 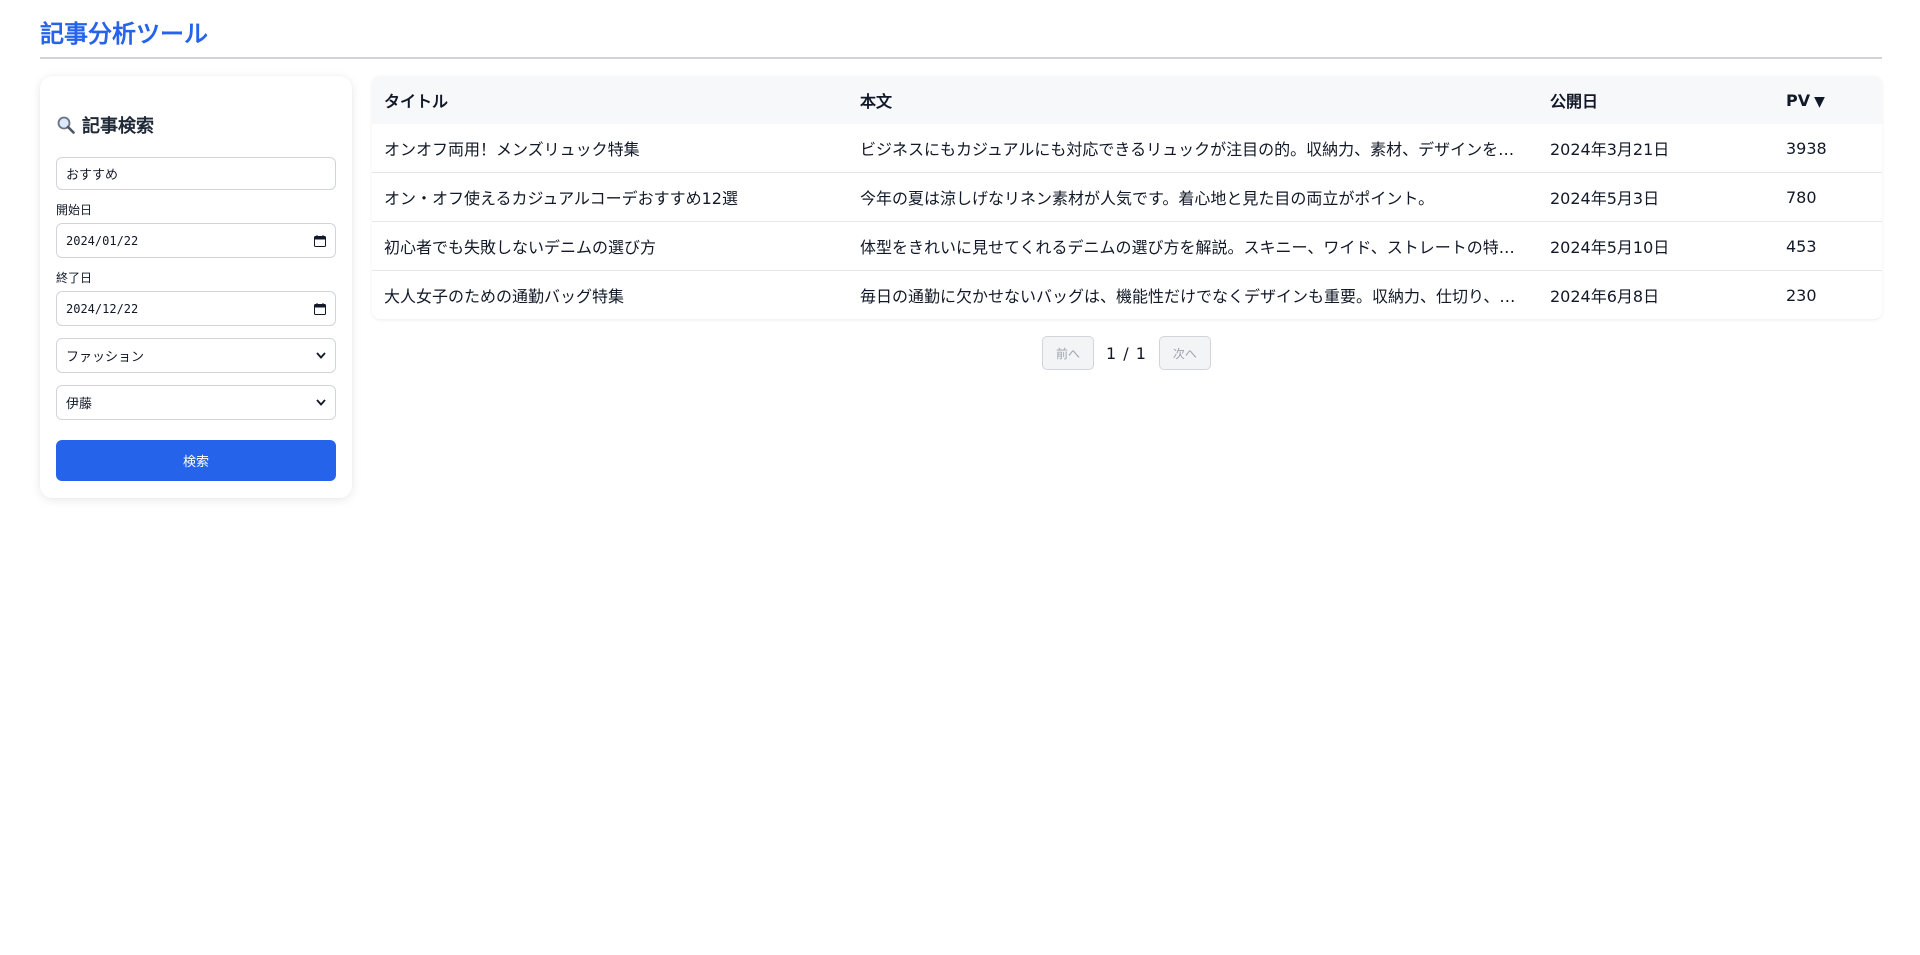 I want to click on column-header-title: タイトル, so click(x=610, y=100).